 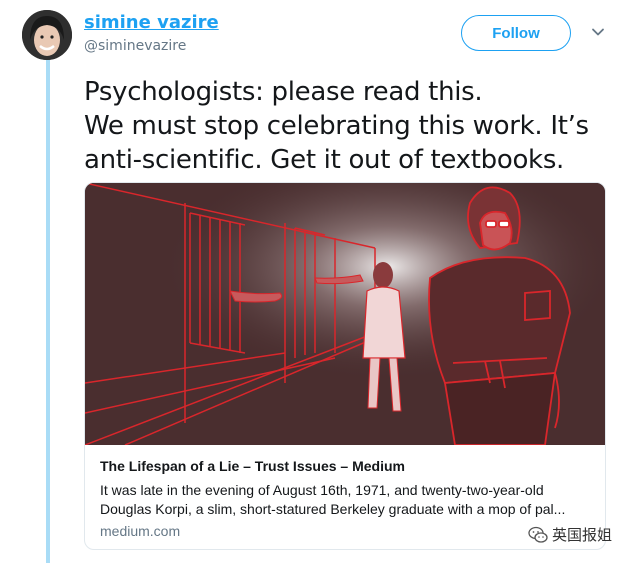 I want to click on thread-connector-line, so click(x=48, y=309).